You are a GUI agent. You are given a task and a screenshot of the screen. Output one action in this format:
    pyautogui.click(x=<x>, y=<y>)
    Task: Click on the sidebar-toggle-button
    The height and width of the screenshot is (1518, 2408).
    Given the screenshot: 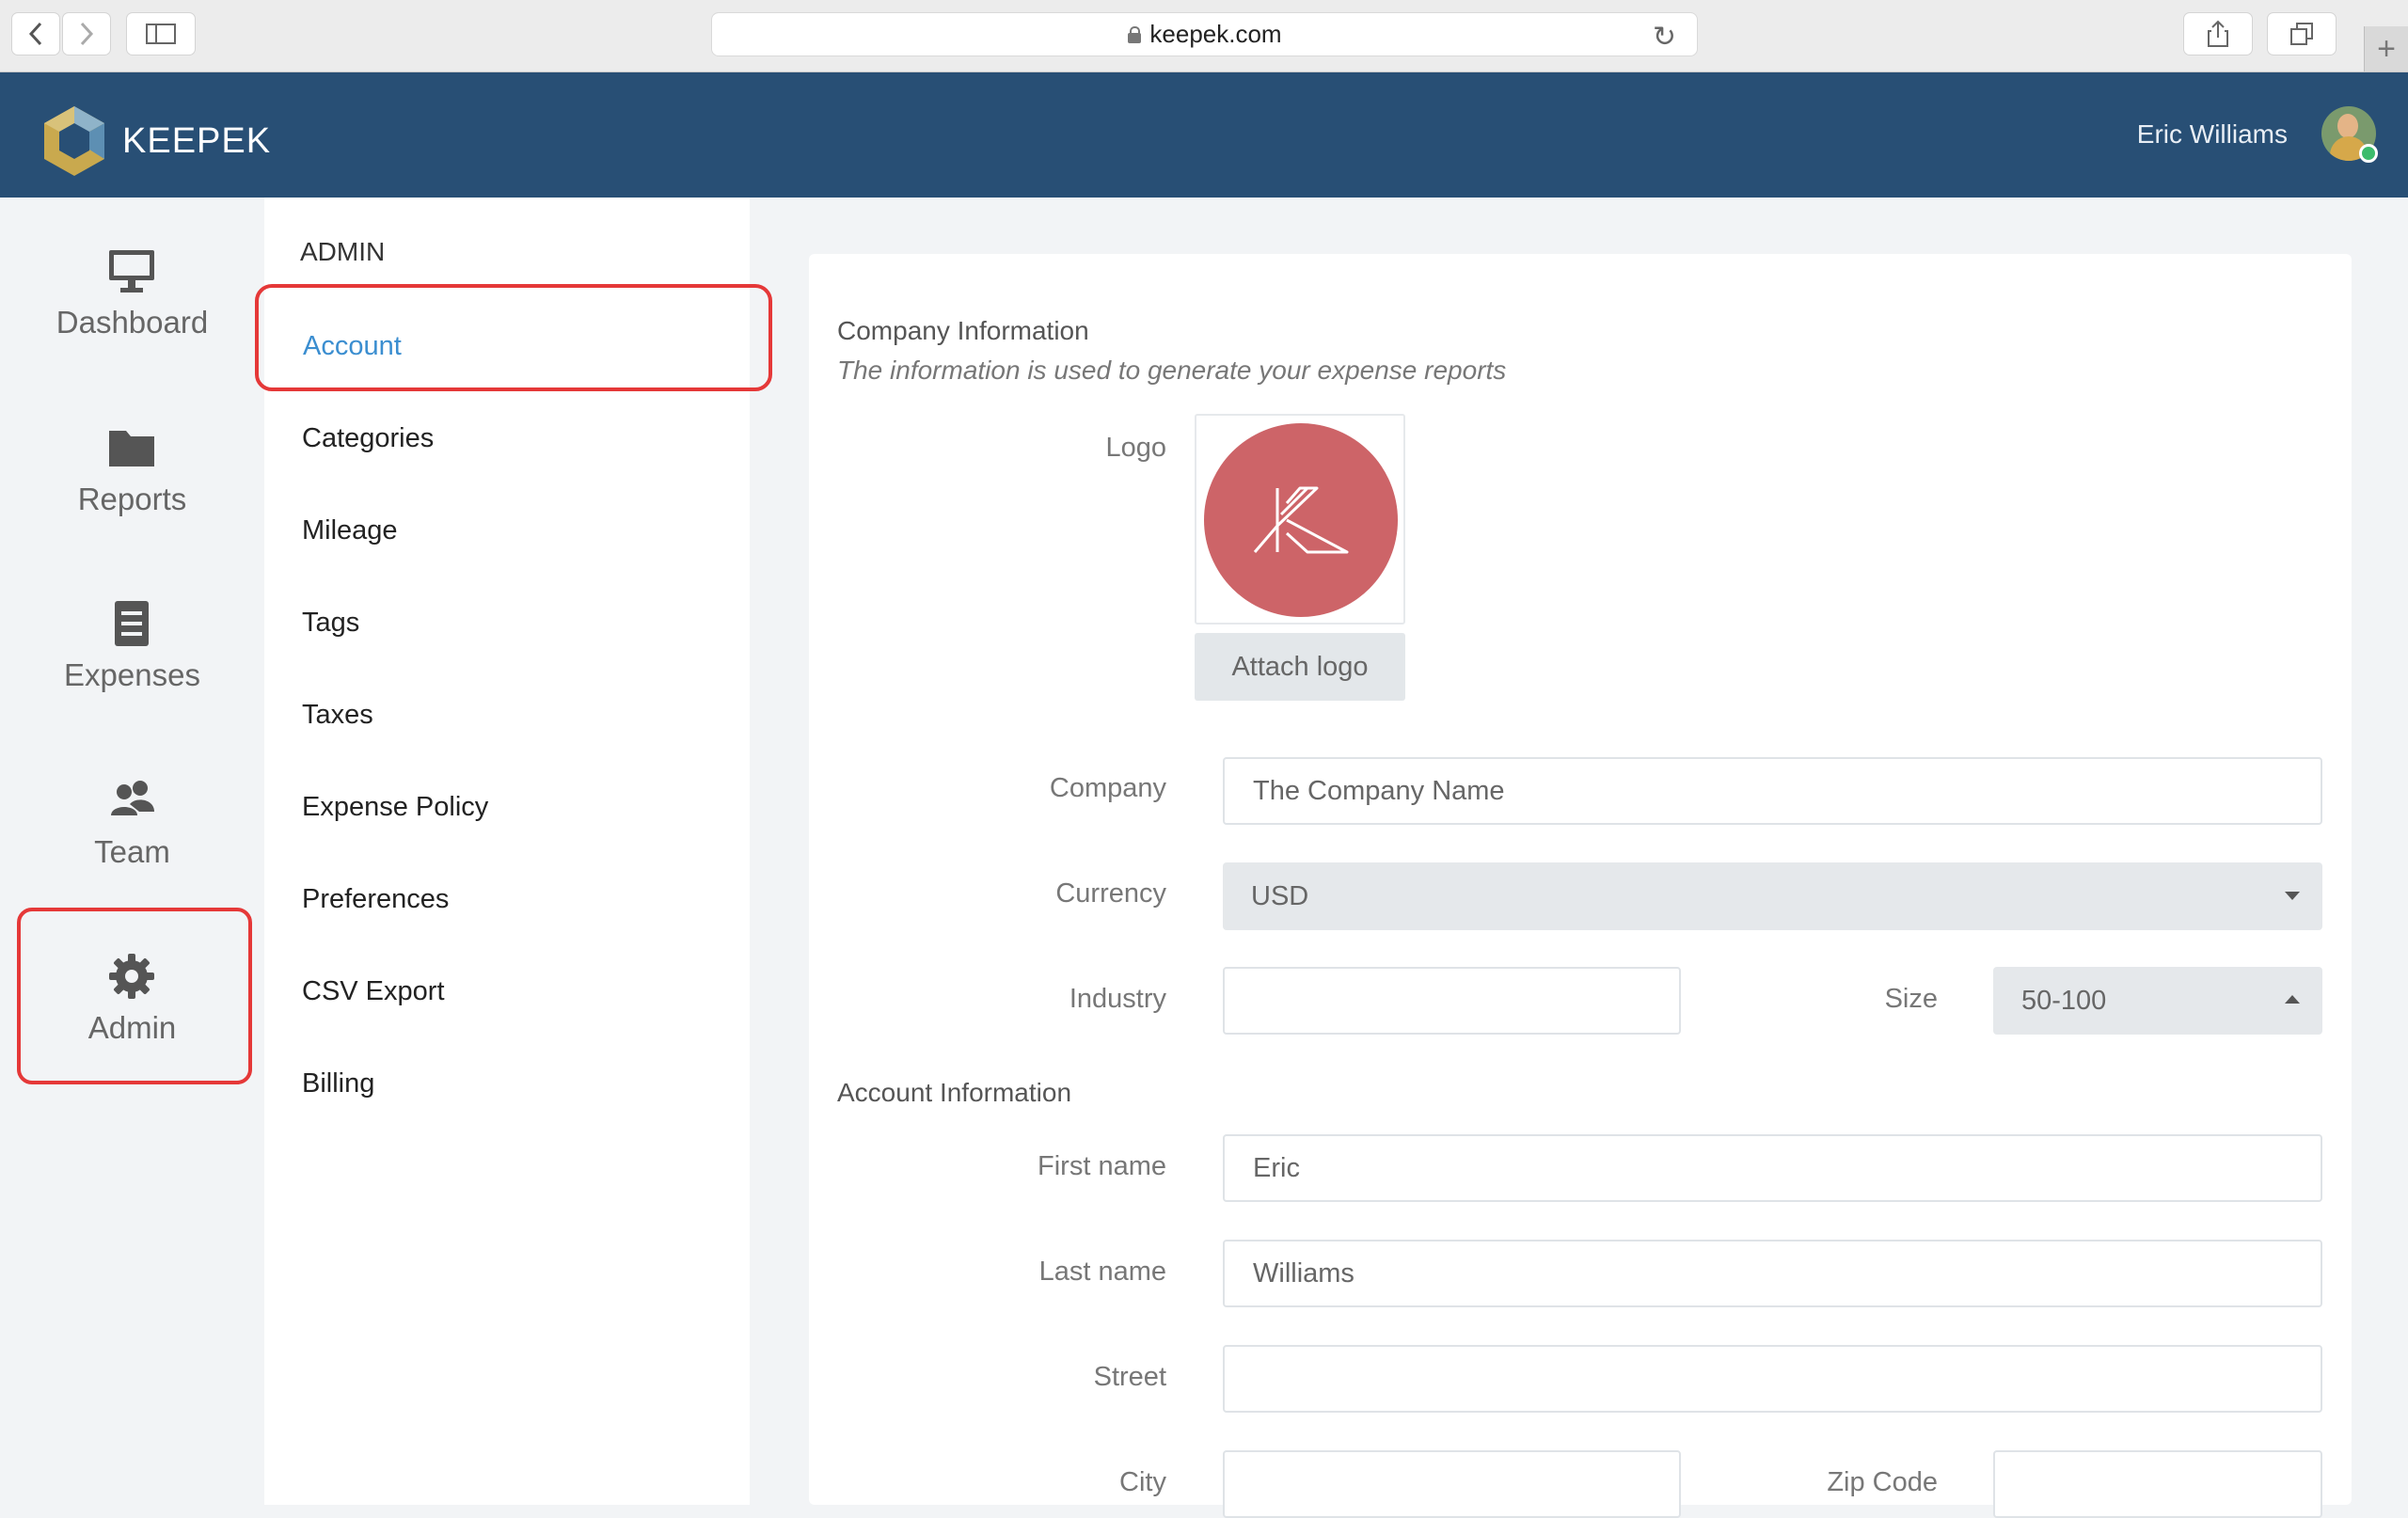 What is the action you would take?
    pyautogui.click(x=161, y=34)
    